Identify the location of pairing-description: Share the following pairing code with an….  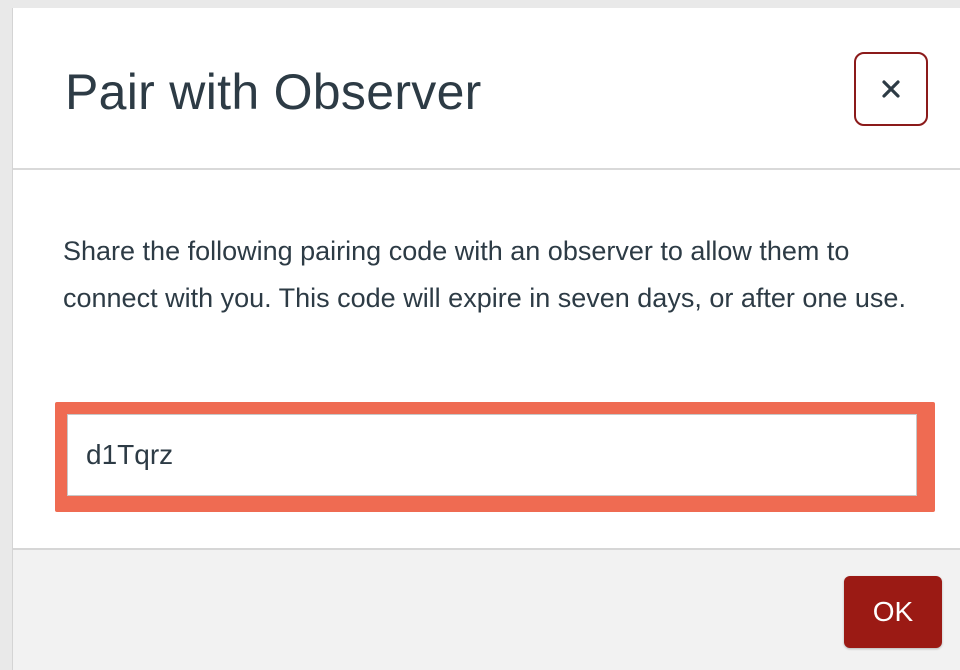
(484, 274).